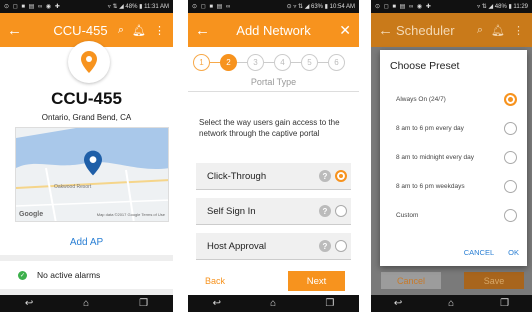 The width and height of the screenshot is (532, 312). What do you see at coordinates (479, 252) in the screenshot?
I see `dialog-cancel-button: CANCEL` at bounding box center [479, 252].